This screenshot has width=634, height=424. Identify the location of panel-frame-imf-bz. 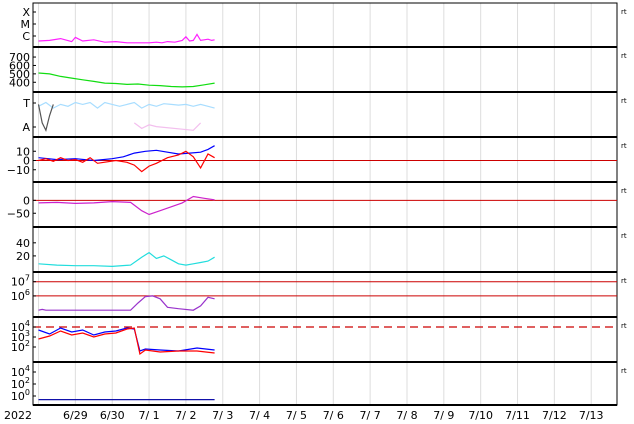
(325, 159).